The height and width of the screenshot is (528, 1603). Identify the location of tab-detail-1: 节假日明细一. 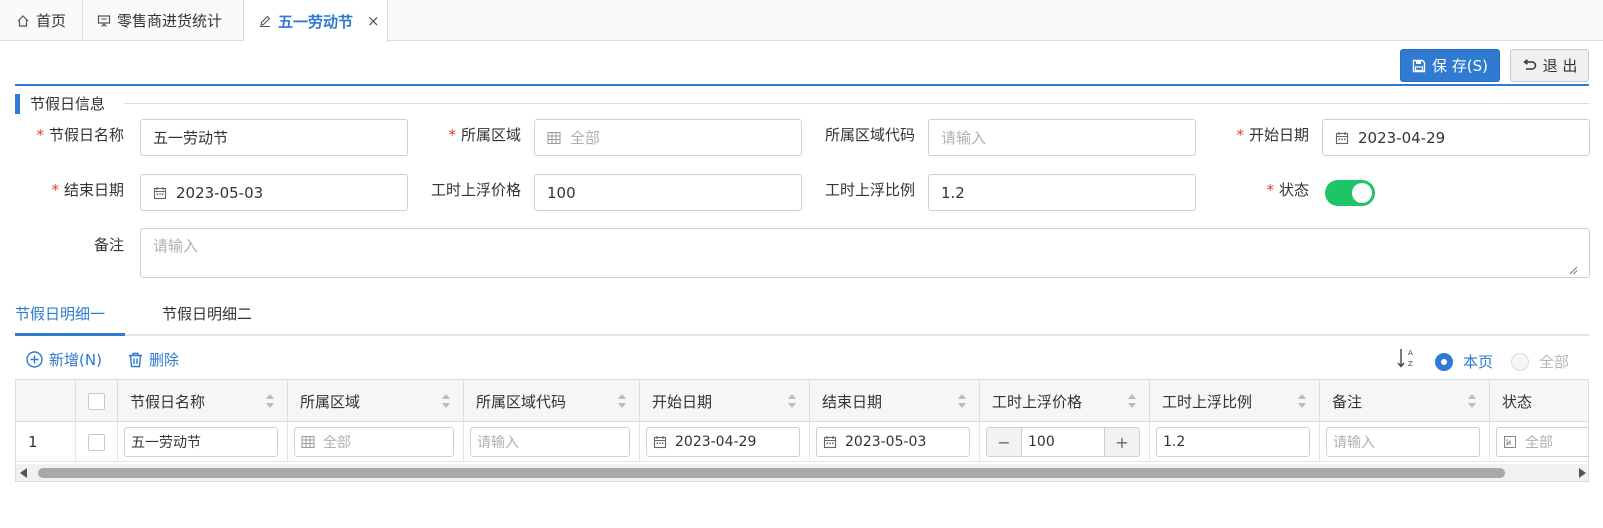
(60, 313).